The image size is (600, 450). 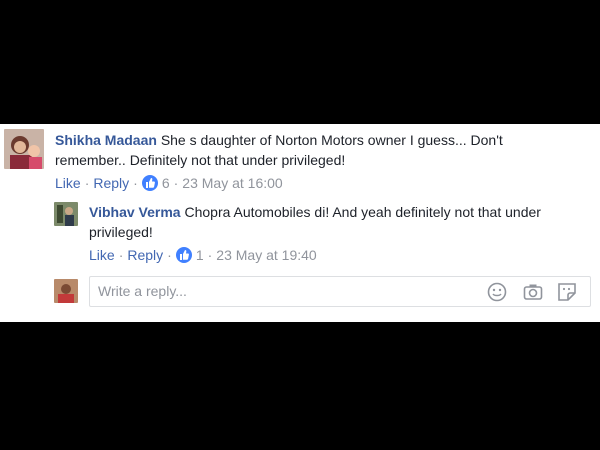 What do you see at coordinates (166, 183) in the screenshot?
I see `reaction-count: 6` at bounding box center [166, 183].